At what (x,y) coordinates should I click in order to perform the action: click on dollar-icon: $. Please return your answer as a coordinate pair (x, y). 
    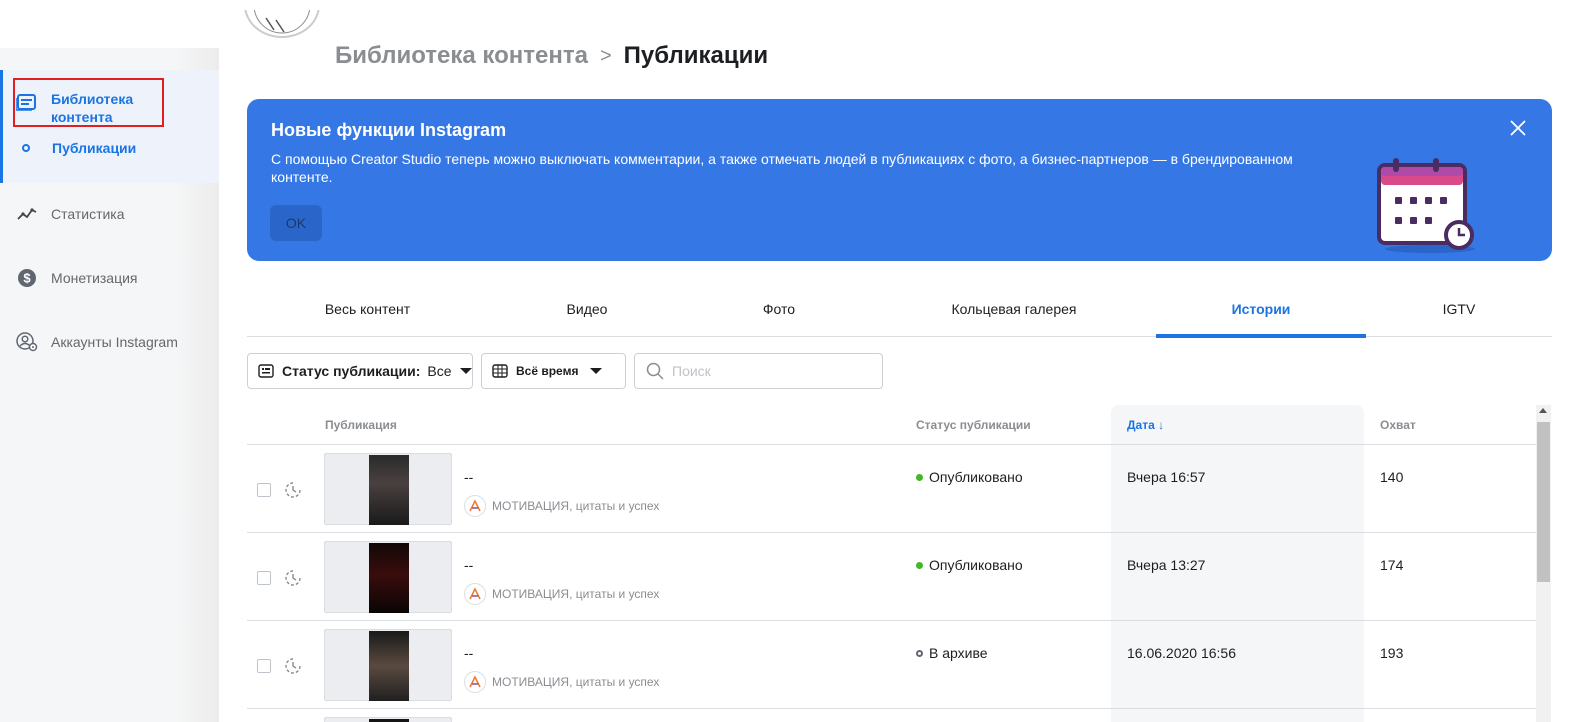
    Looking at the image, I should click on (27, 278).